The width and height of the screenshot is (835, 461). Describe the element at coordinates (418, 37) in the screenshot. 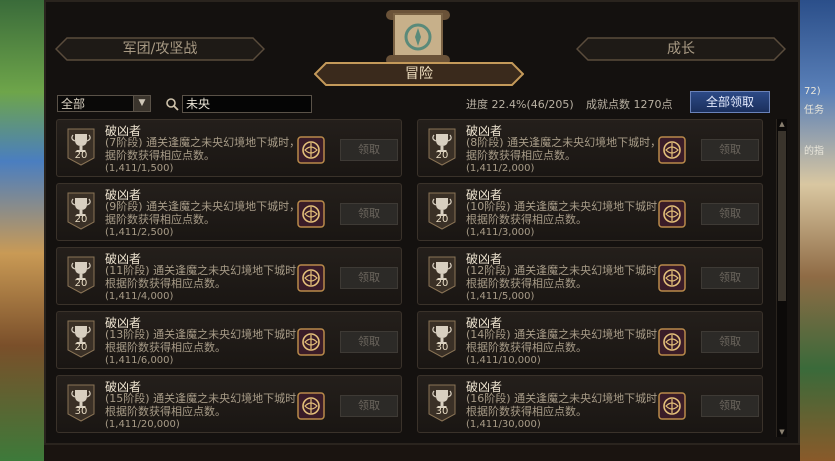

I see `scroll-emblem-icon` at that location.